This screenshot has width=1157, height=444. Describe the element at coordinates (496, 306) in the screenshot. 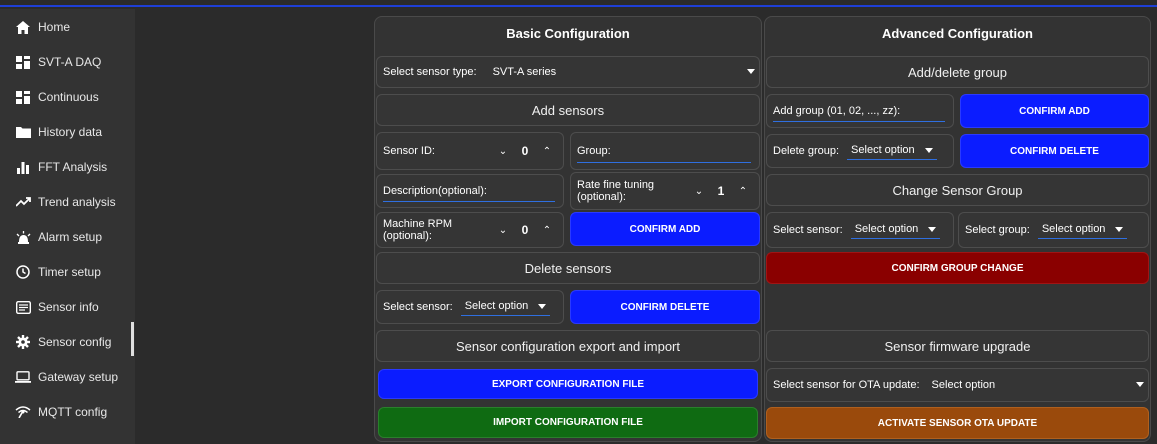

I see `delete-sensor-select-value: Select option` at that location.